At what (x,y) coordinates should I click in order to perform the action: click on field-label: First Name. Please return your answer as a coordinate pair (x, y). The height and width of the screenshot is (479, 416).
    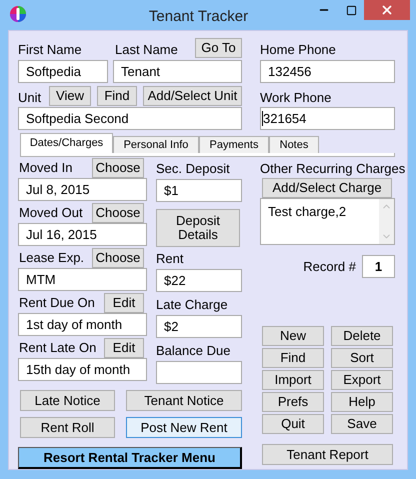
    Looking at the image, I should click on (50, 49).